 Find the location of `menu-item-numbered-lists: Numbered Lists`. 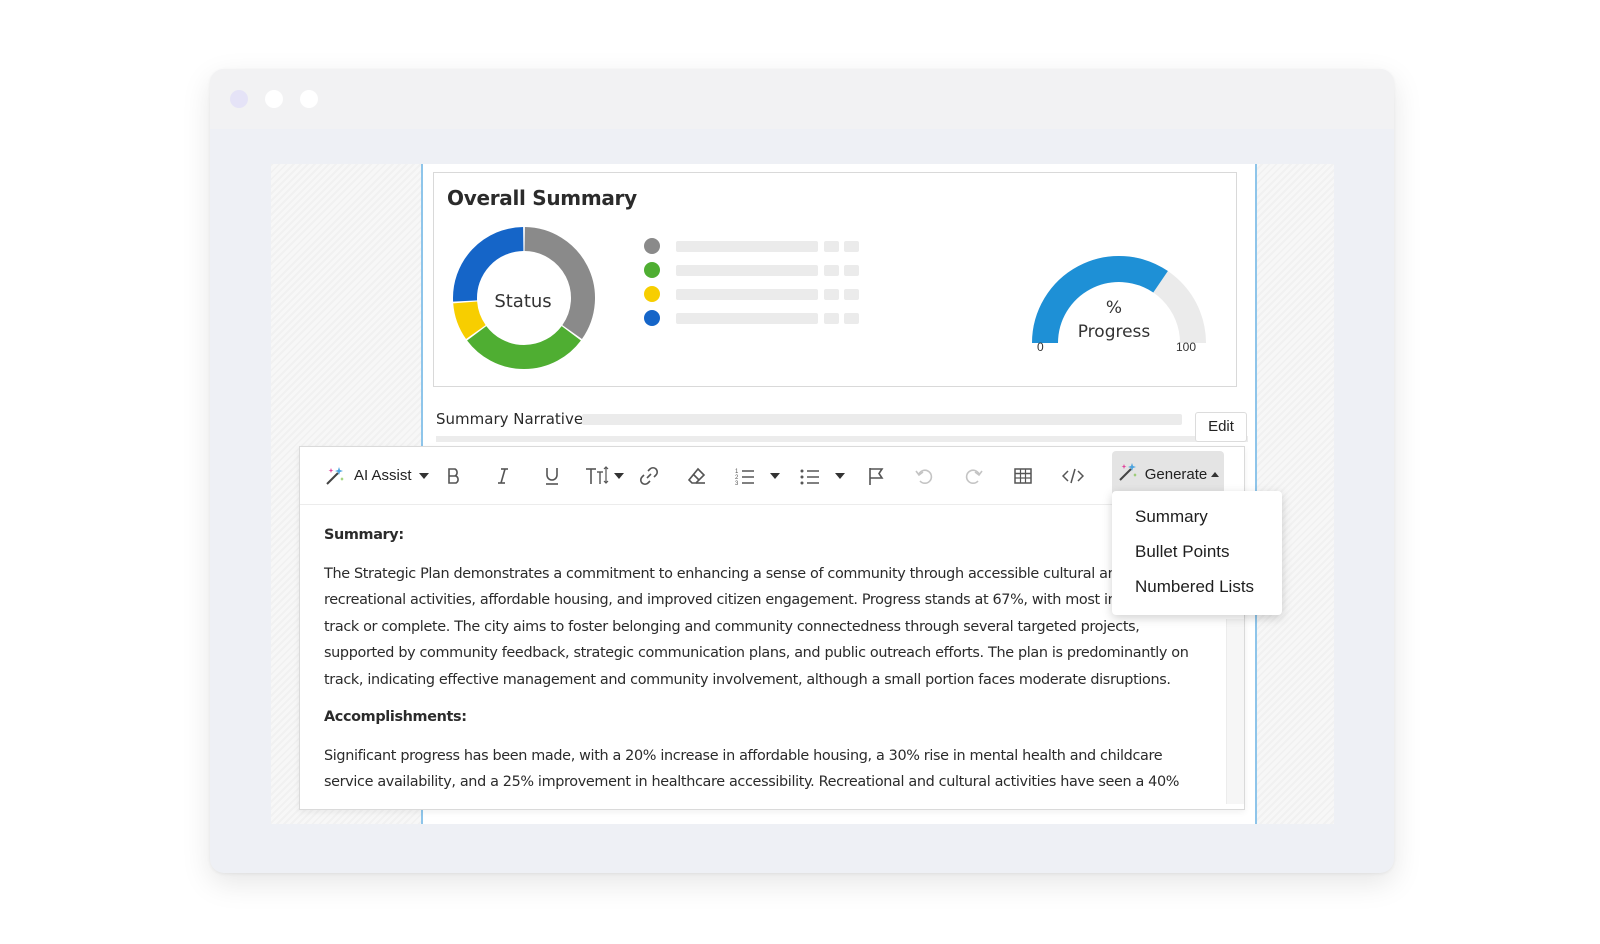

menu-item-numbered-lists: Numbered Lists is located at coordinates (1194, 587).